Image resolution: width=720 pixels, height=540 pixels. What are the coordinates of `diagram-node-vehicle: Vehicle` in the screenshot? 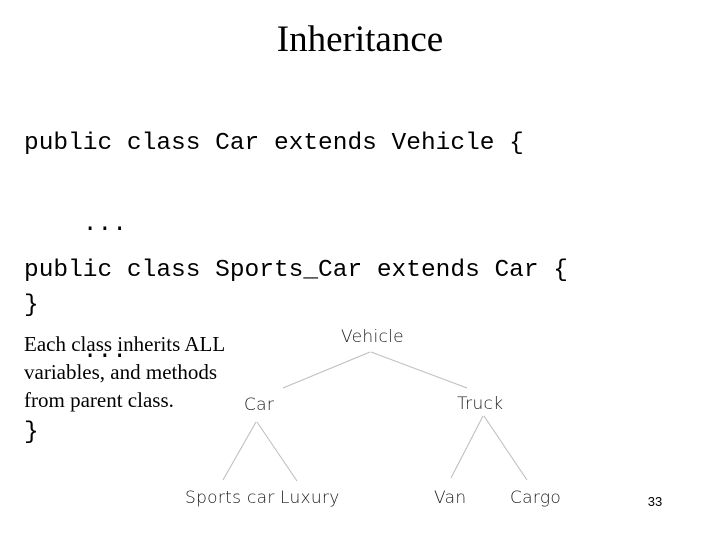 It's located at (372, 337).